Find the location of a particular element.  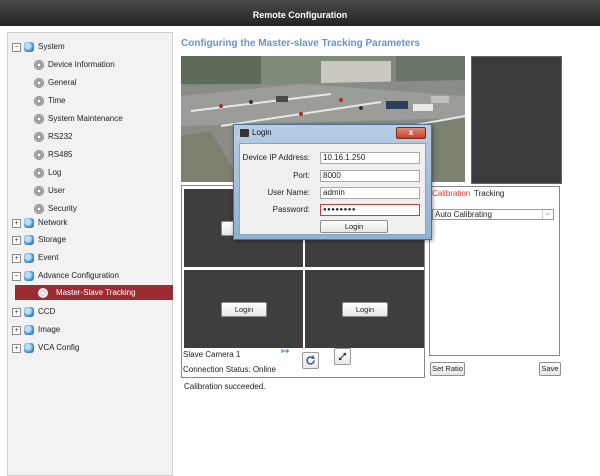

port-label: Port: is located at coordinates (301, 175).